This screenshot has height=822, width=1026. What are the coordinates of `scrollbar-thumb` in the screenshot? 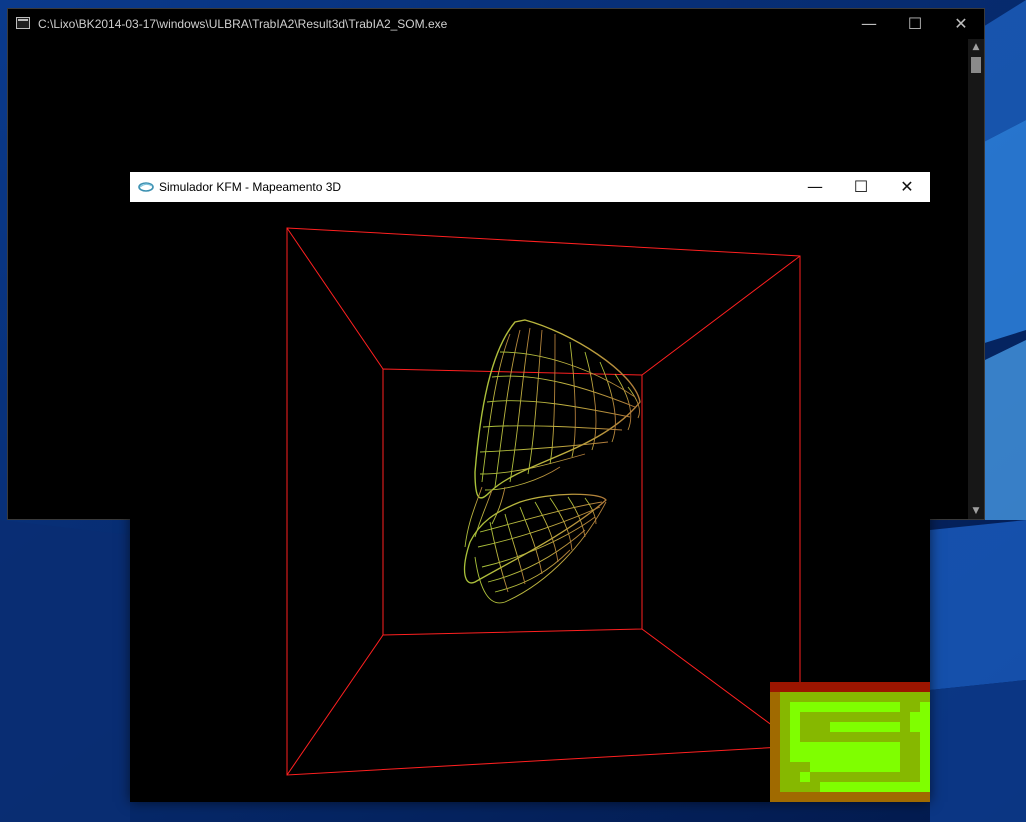 It's located at (976, 65).